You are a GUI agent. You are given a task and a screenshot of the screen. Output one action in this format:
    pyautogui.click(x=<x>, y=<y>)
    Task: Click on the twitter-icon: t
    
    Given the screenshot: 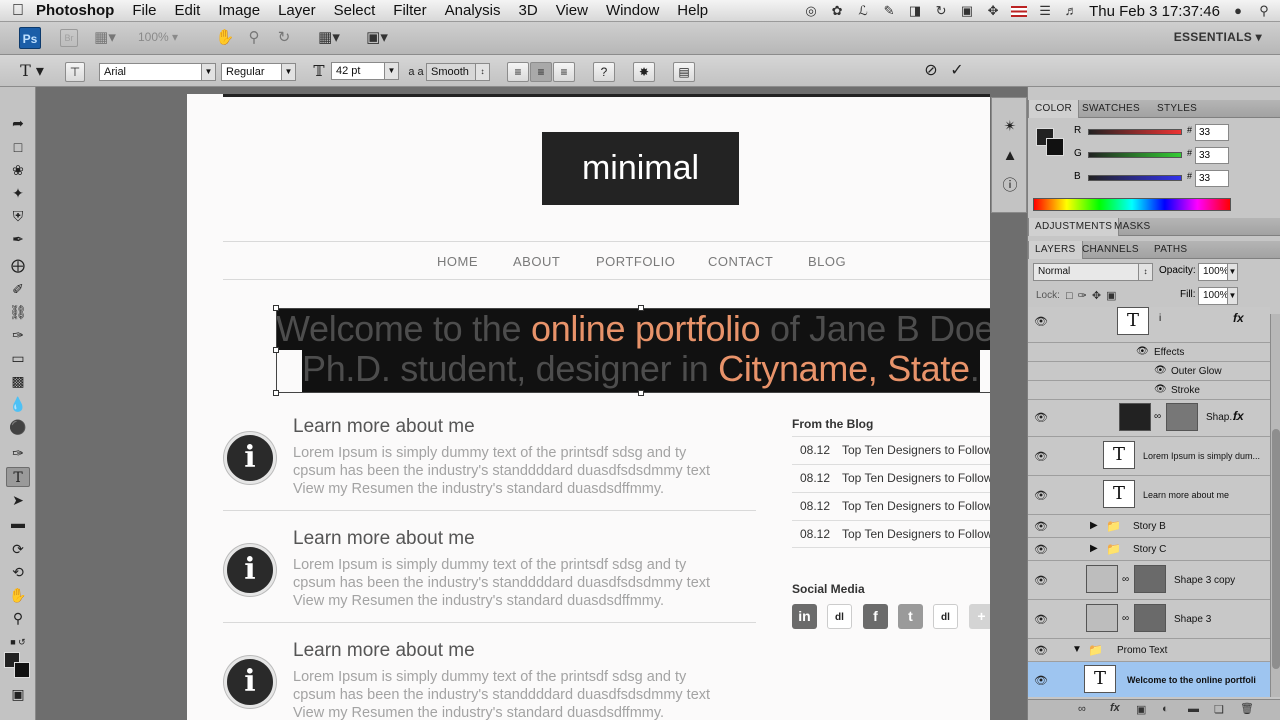 What is the action you would take?
    pyautogui.click(x=910, y=616)
    